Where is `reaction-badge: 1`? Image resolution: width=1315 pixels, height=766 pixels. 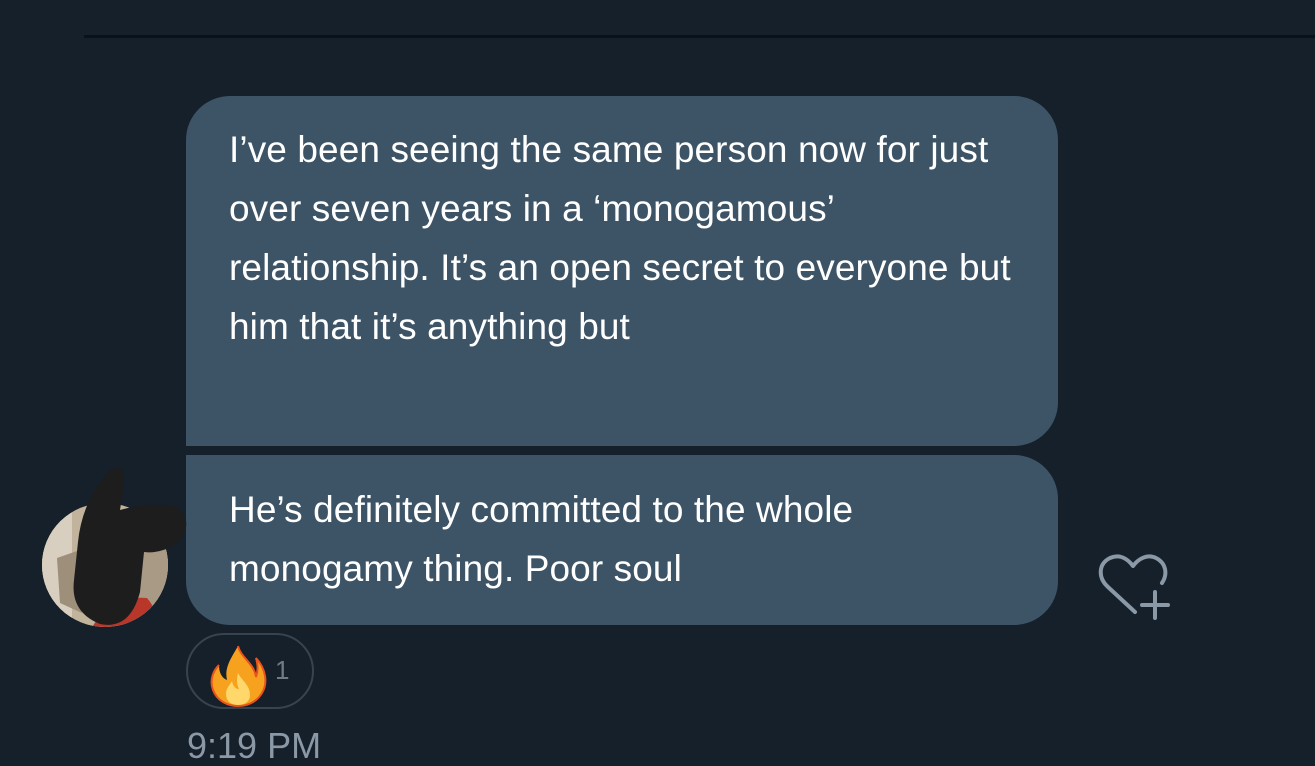
reaction-badge: 1 is located at coordinates (250, 671).